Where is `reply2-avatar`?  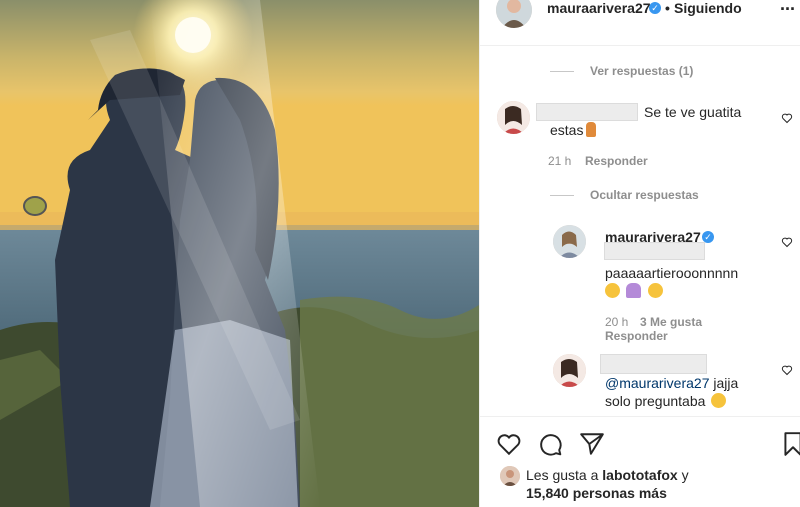
reply2-avatar is located at coordinates (569, 370).